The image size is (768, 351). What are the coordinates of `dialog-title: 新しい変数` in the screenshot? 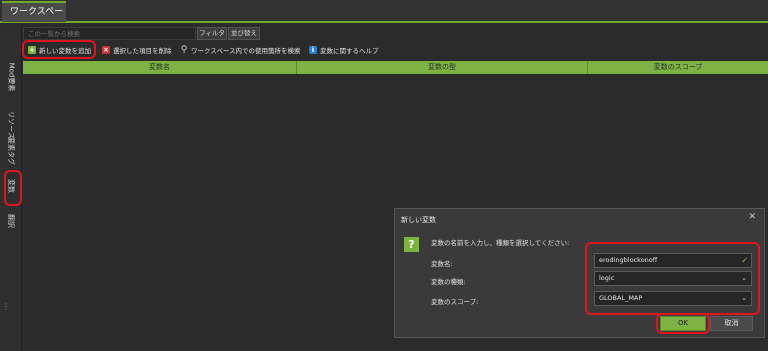 It's located at (418, 220).